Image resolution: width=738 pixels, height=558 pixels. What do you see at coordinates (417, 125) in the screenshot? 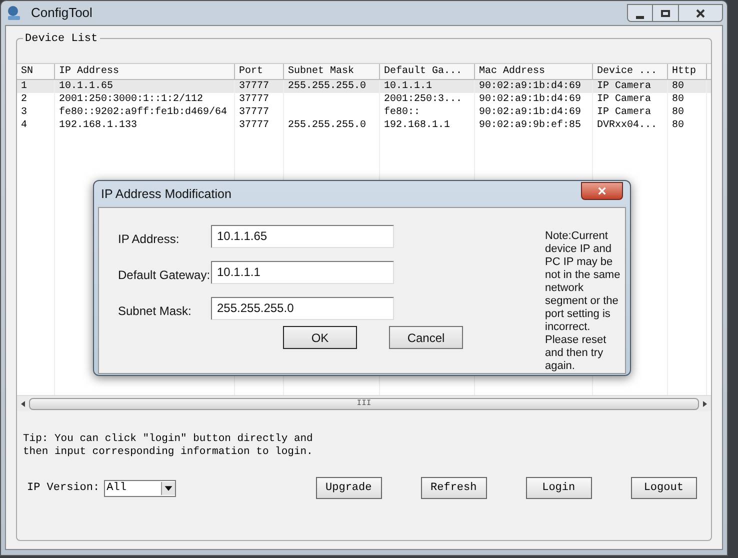
I see `table-cell: 192.168.1.1` at bounding box center [417, 125].